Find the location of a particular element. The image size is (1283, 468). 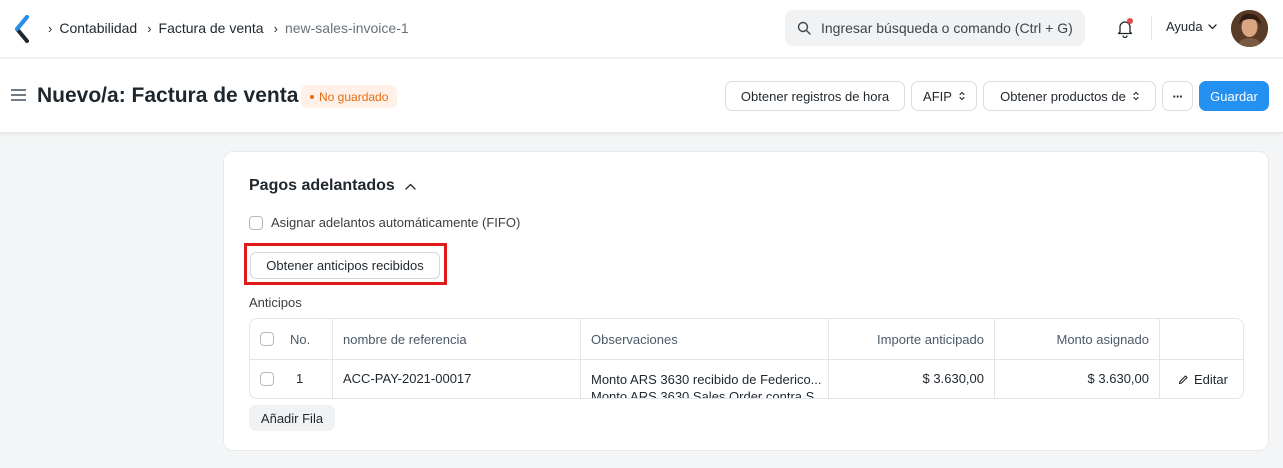

allocated-amount-cell: $ 3.630,00 is located at coordinates (1071, 378).